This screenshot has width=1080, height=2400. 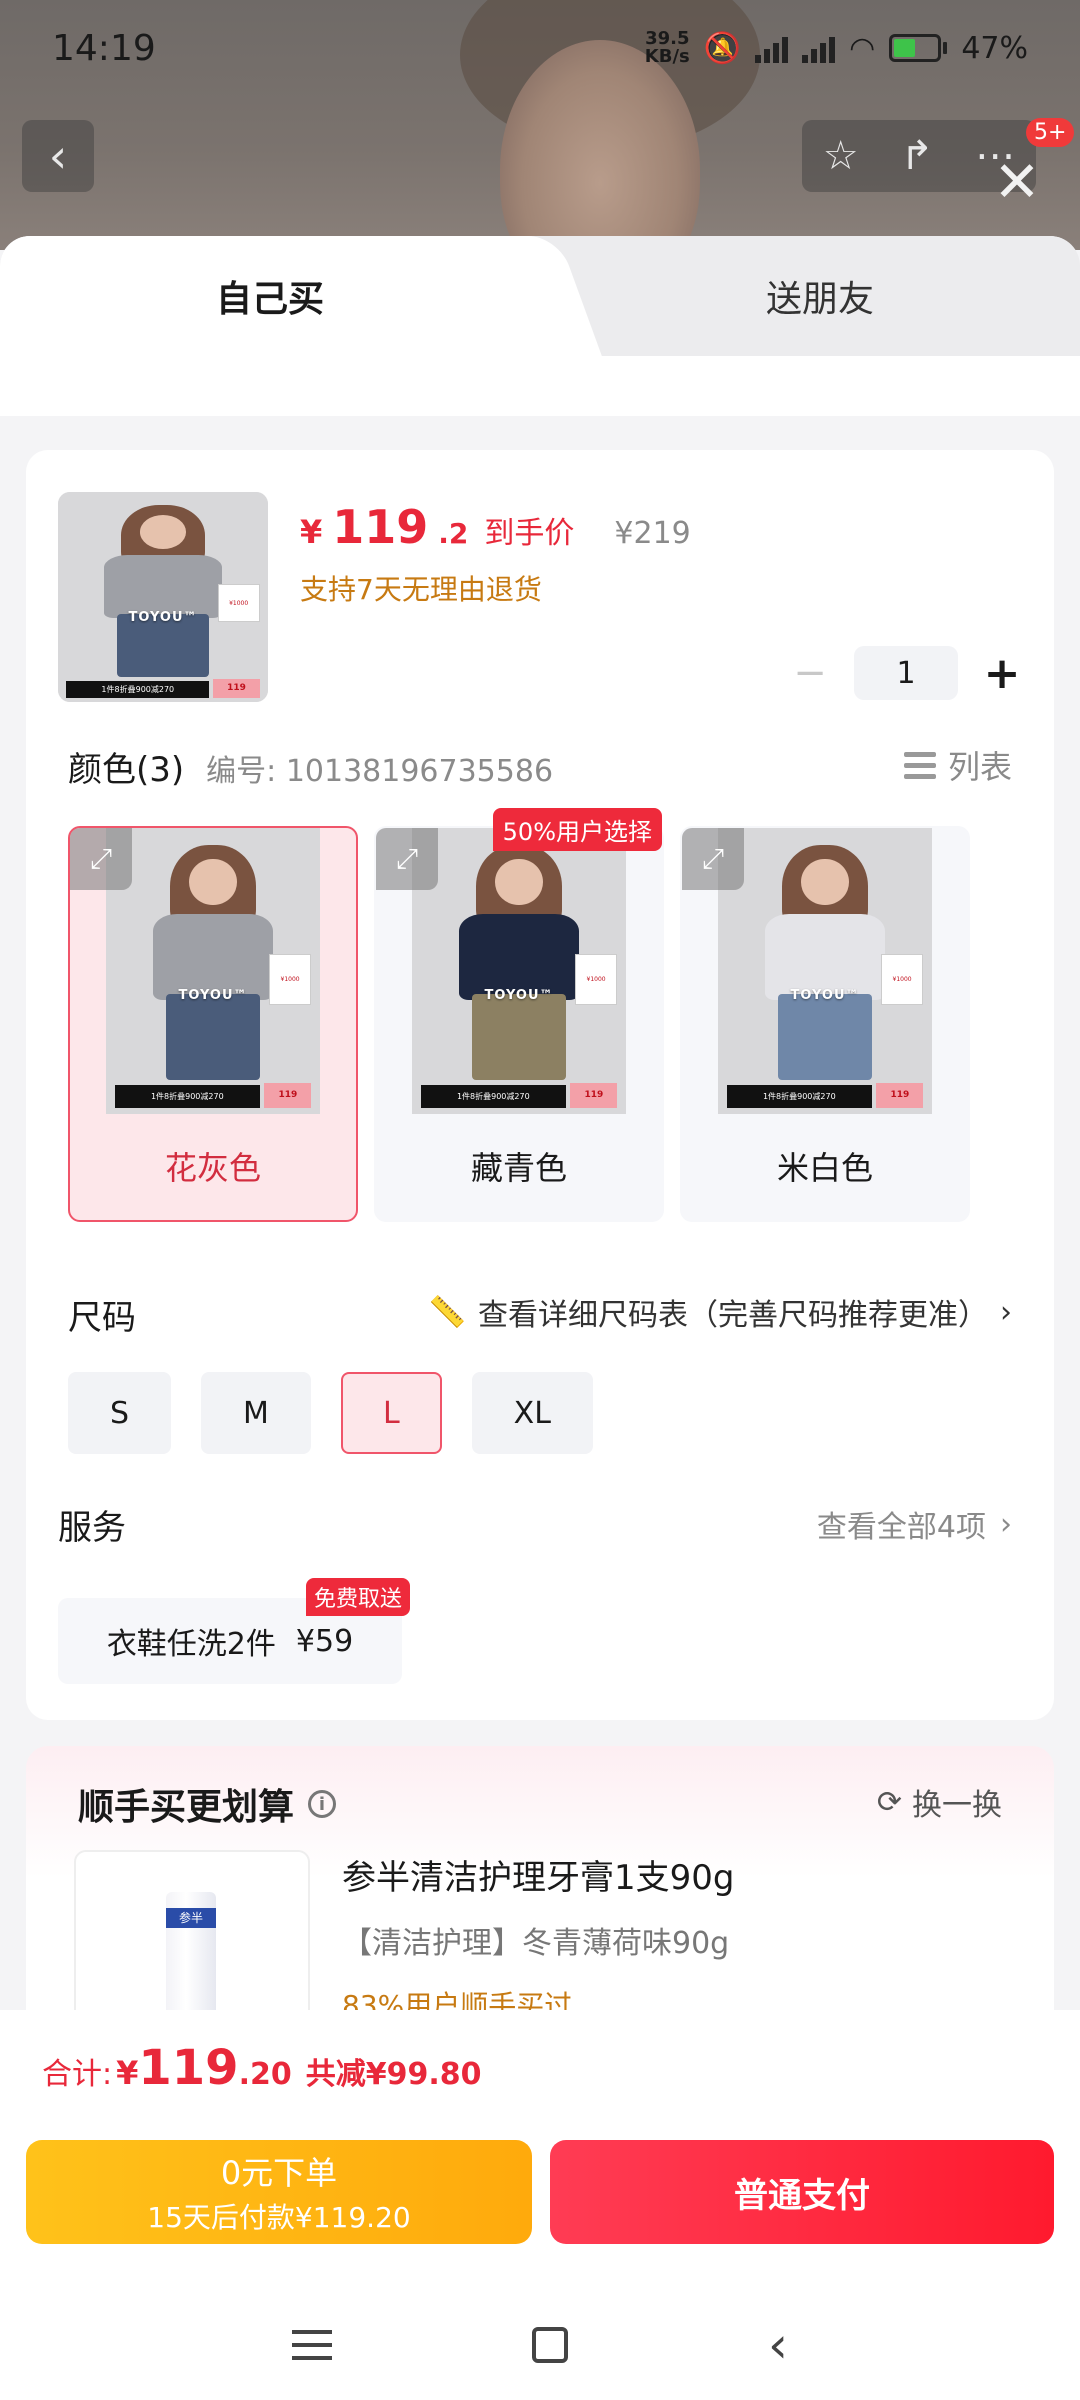 I want to click on quantity-stepper: − 1 +, so click(x=906, y=673).